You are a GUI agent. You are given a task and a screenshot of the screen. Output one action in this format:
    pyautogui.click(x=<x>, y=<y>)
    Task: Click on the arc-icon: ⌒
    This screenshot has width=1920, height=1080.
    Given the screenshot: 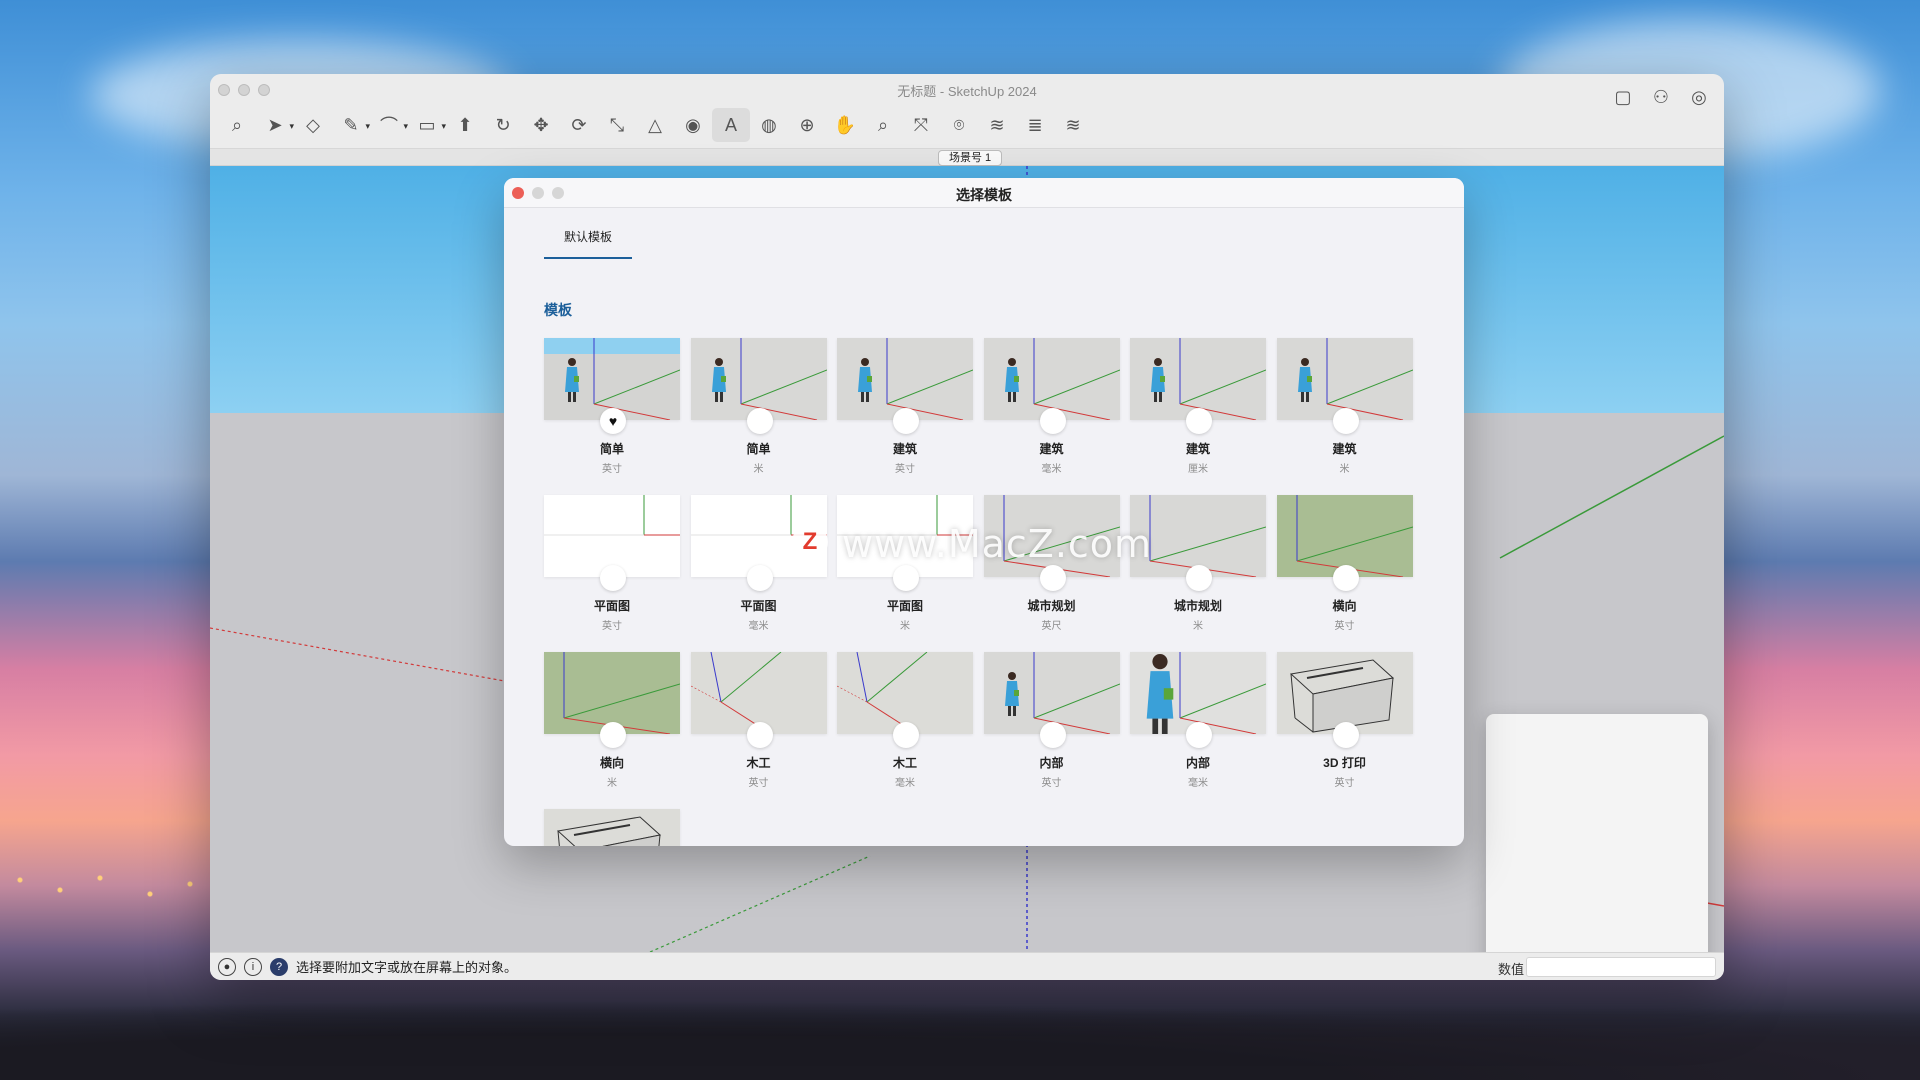 What is the action you would take?
    pyautogui.click(x=389, y=126)
    